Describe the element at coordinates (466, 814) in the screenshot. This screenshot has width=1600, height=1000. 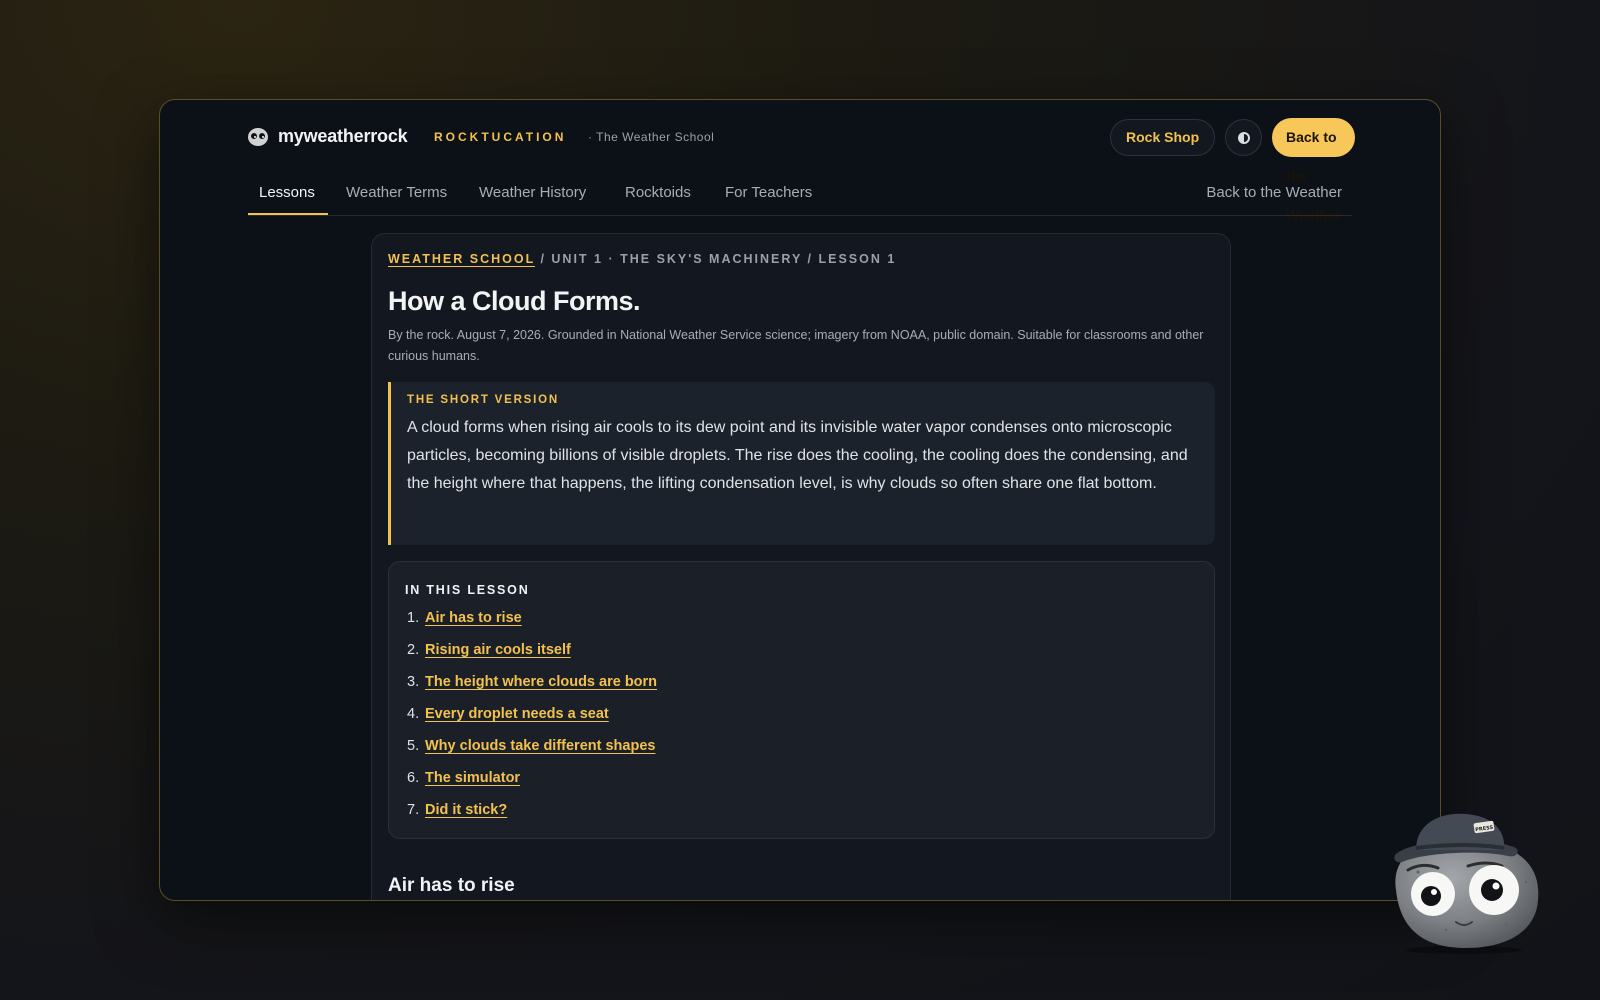
I see `toc-link-did-it-stick: Did it stick?` at that location.